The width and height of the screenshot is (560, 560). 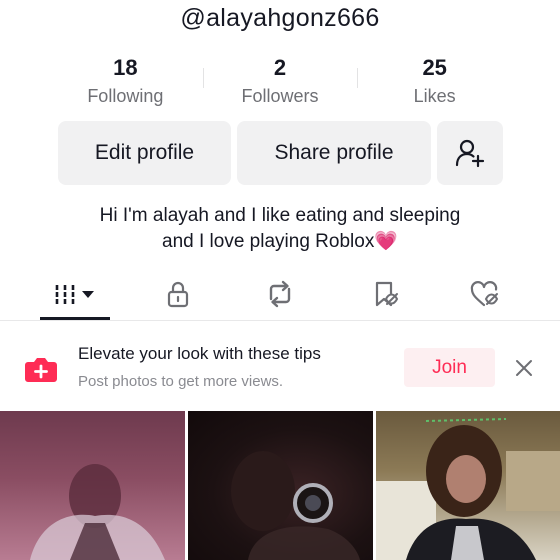 I want to click on stat-likes-label: Likes, so click(x=434, y=96).